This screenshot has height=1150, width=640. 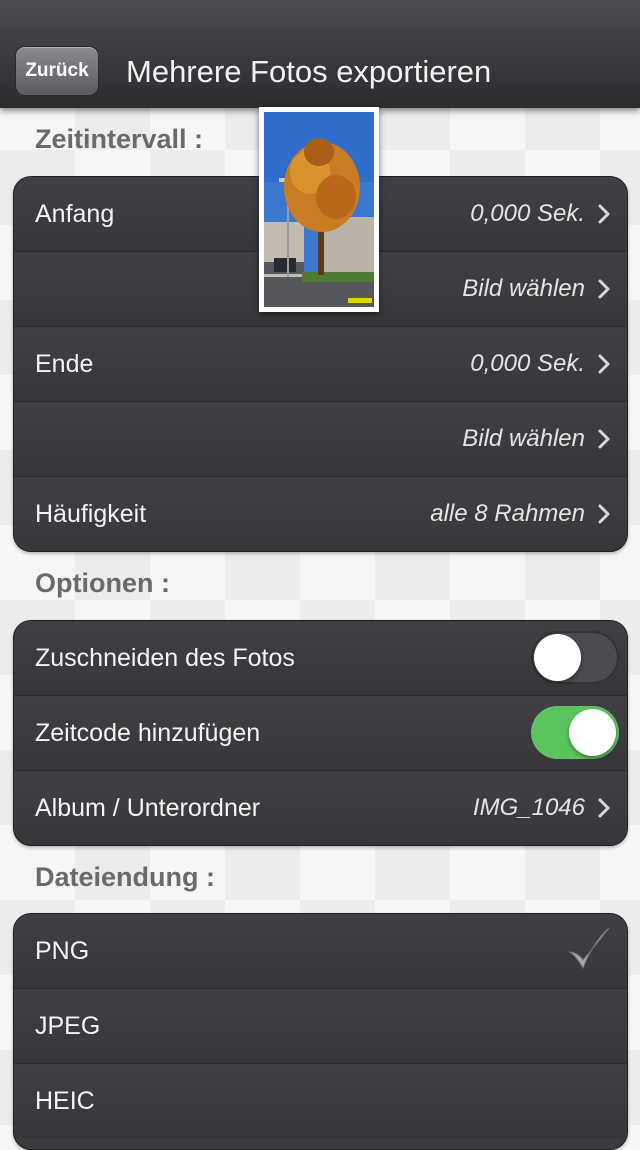 What do you see at coordinates (528, 807) in the screenshot?
I see `album-value: IMG_1046` at bounding box center [528, 807].